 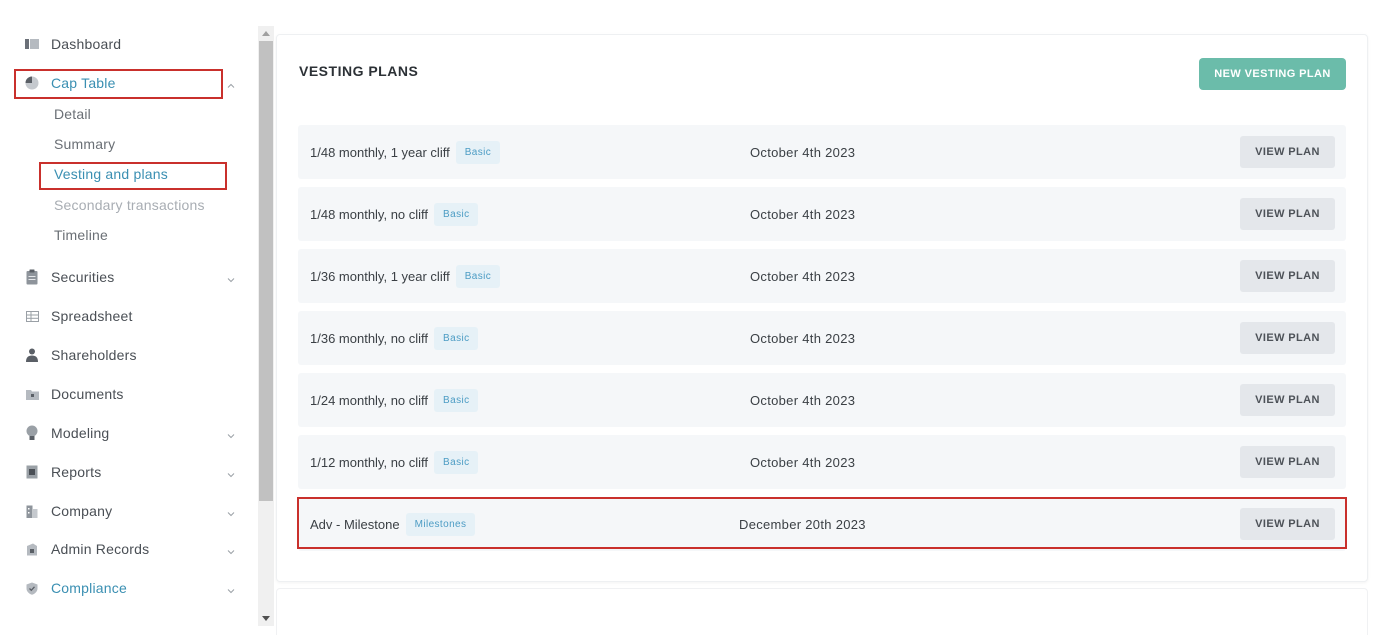 What do you see at coordinates (32, 511) in the screenshot?
I see `building-icon` at bounding box center [32, 511].